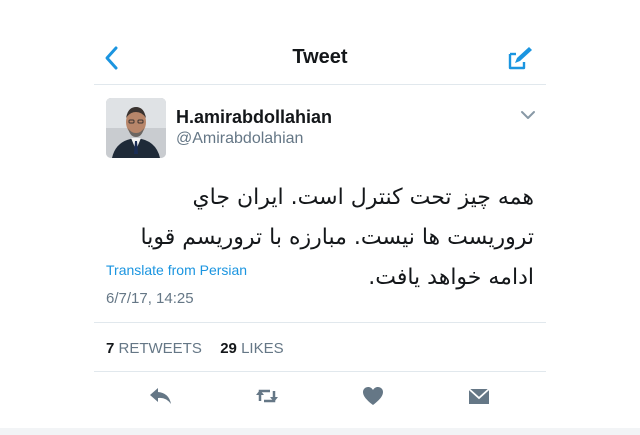  I want to click on message-icon, so click(479, 396).